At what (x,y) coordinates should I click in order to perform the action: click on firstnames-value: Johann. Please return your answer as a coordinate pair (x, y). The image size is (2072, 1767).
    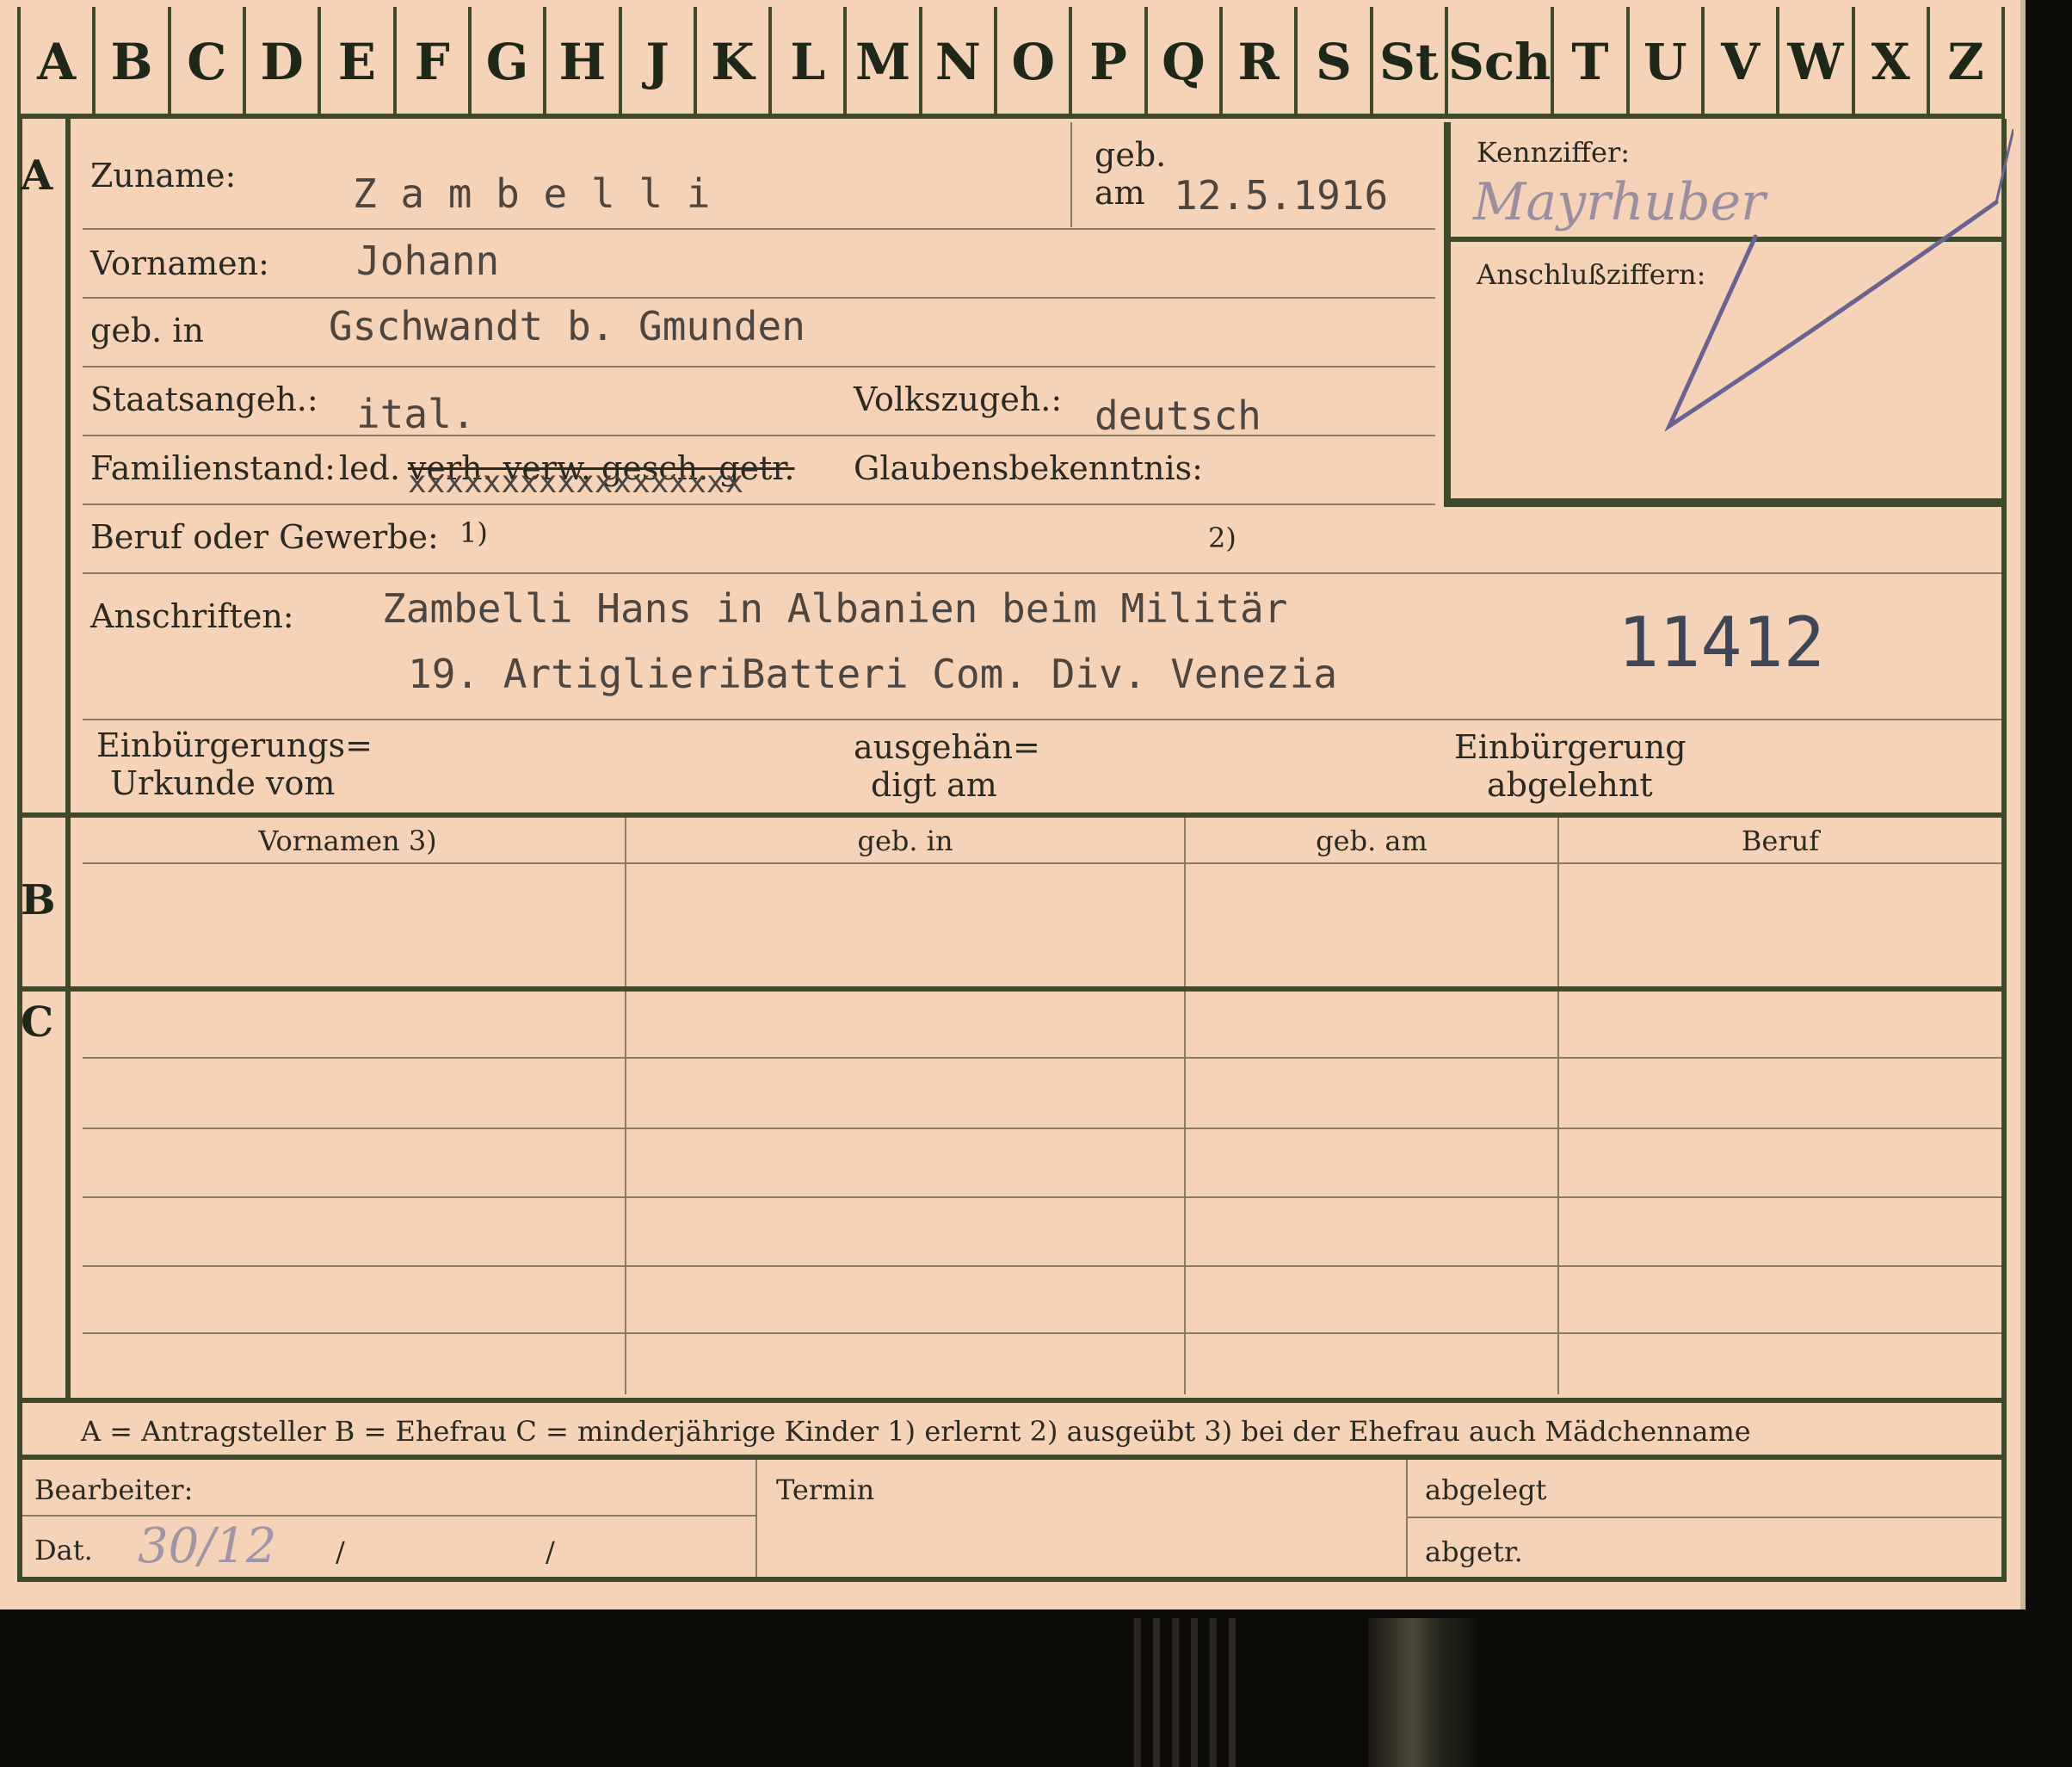
    Looking at the image, I should click on (428, 261).